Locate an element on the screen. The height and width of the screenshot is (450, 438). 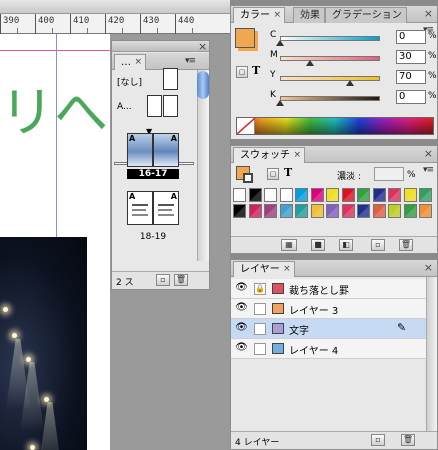
magenta-slider: M 30 % is located at coordinates (353, 58).